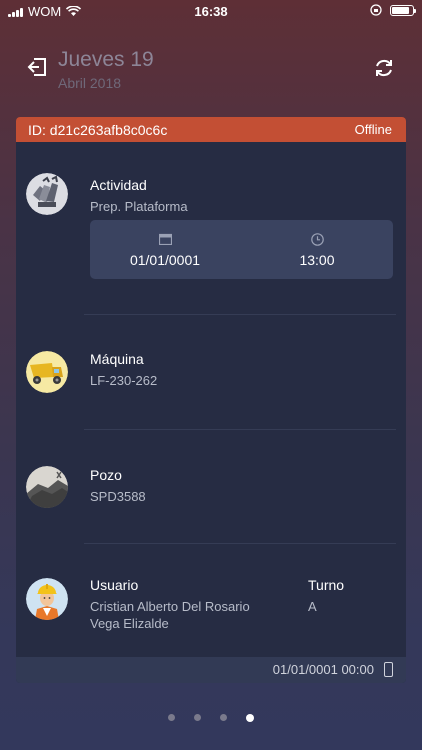 This screenshot has width=422, height=750. What do you see at coordinates (90, 83) in the screenshot?
I see `month-subtitle: Abril 2018` at bounding box center [90, 83].